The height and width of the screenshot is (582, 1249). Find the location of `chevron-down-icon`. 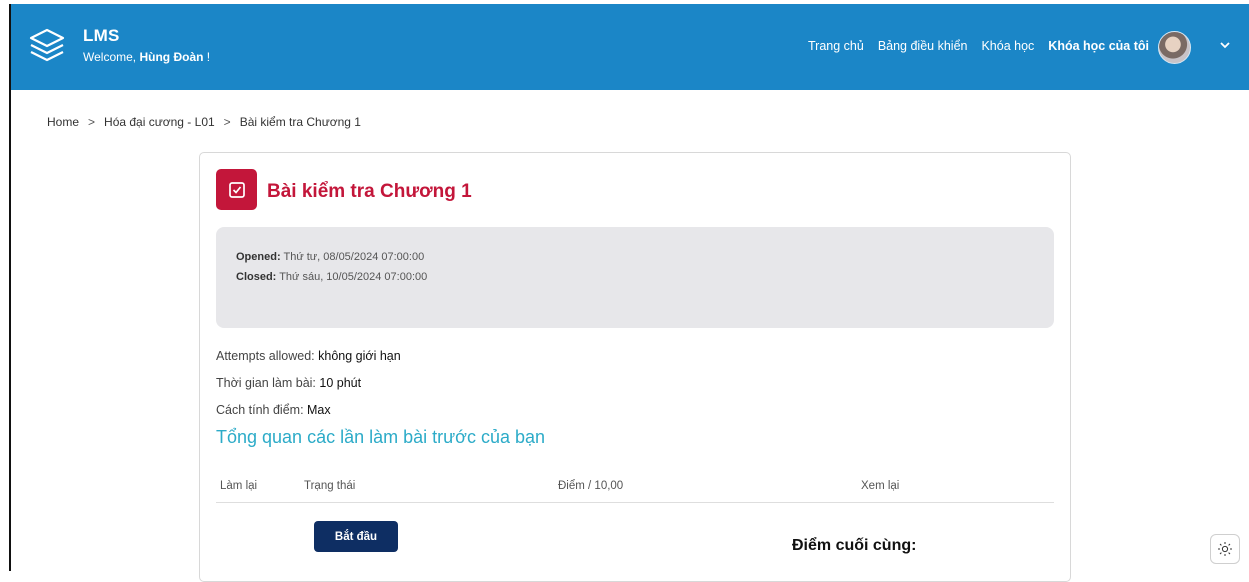

chevron-down-icon is located at coordinates (1225, 46).